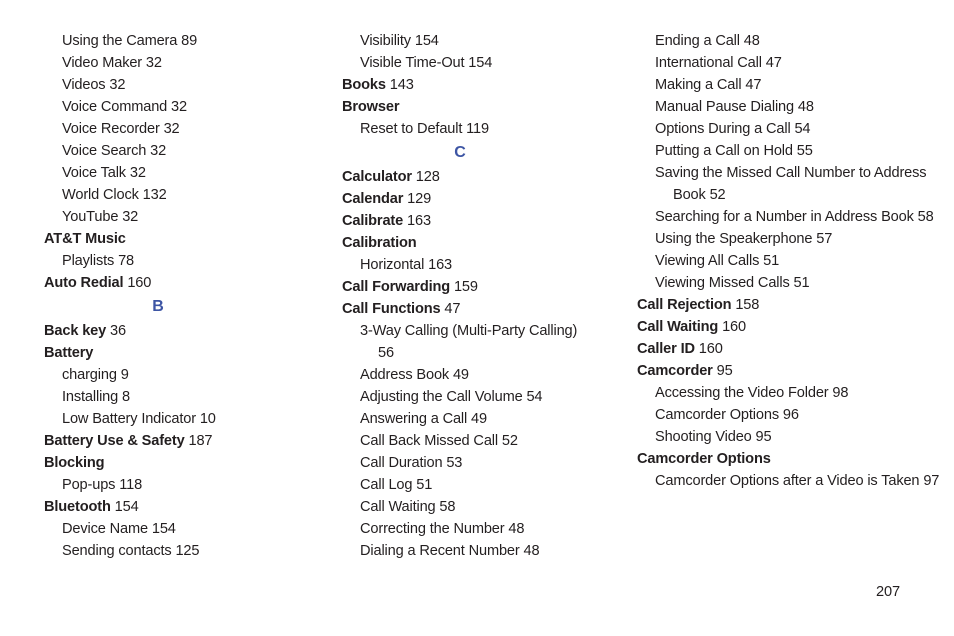 The height and width of the screenshot is (636, 954). What do you see at coordinates (708, 63) in the screenshot?
I see `index-entry-label: International Call` at bounding box center [708, 63].